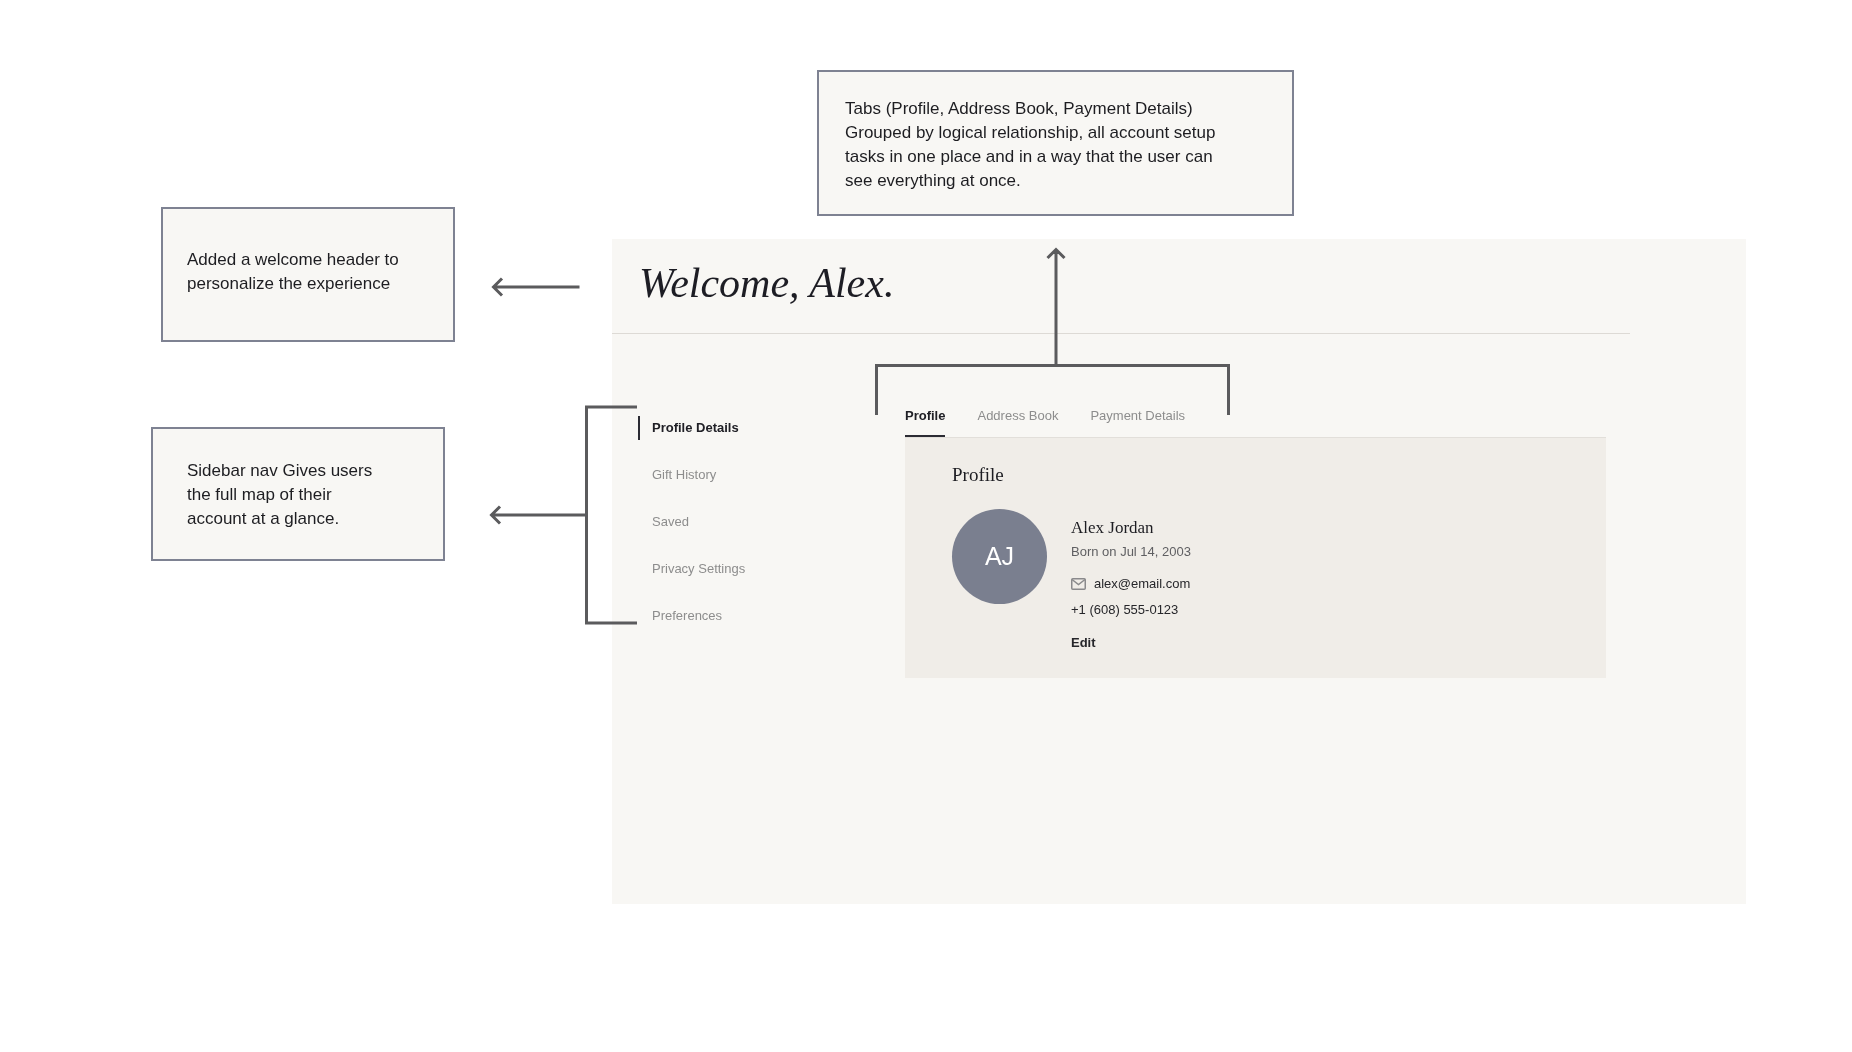 The height and width of the screenshot is (1052, 1852). I want to click on card-heading: Profile, so click(978, 475).